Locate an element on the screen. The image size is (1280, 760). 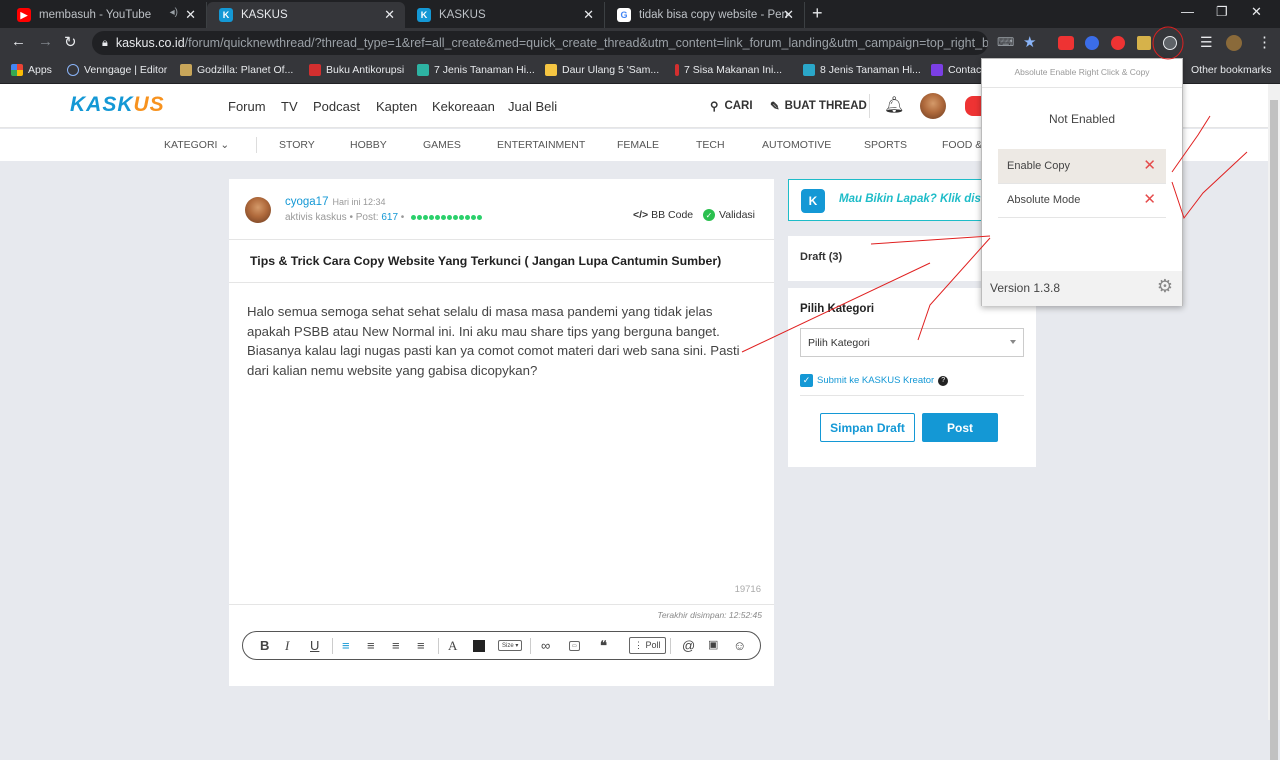
headset-icon is located at coordinates (973, 106).